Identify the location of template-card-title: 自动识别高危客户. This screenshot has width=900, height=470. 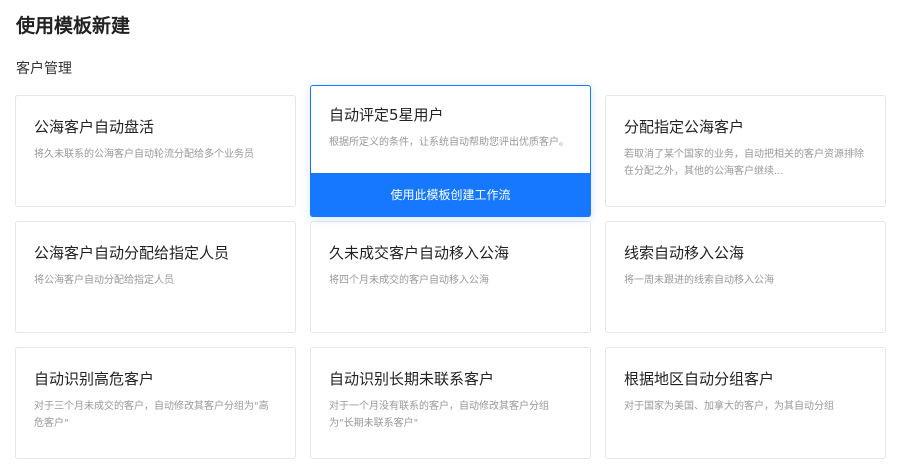
(94, 379).